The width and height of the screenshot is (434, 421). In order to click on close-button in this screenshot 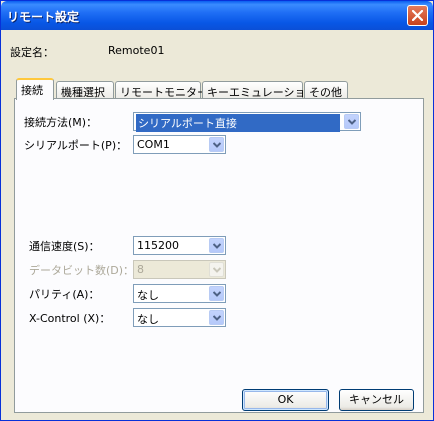, I will do `click(417, 15)`.